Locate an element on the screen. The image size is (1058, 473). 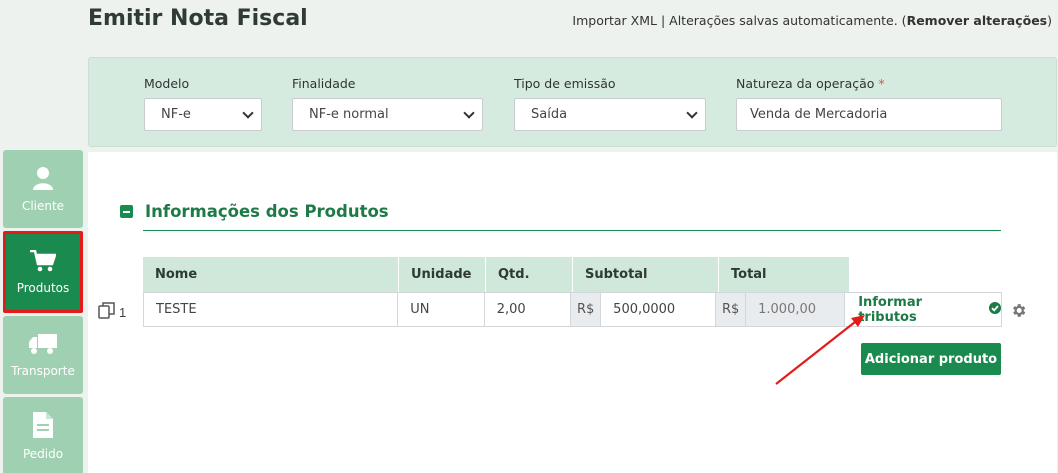
sidebar-item-label: Pedido is located at coordinates (43, 453).